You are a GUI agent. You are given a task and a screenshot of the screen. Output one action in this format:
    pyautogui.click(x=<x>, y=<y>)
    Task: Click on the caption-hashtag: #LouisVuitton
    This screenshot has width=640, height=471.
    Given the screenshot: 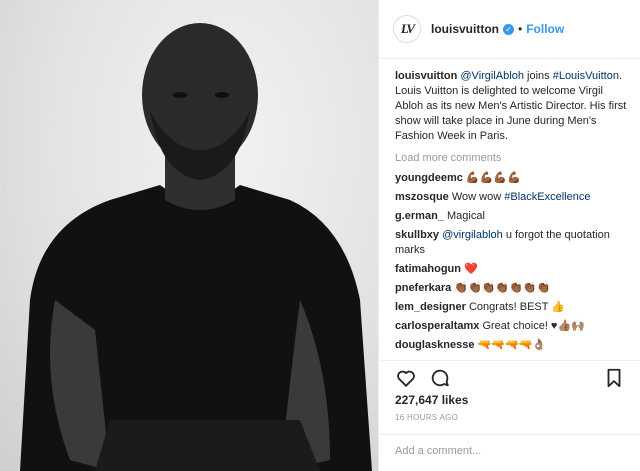 What is the action you would take?
    pyautogui.click(x=586, y=76)
    